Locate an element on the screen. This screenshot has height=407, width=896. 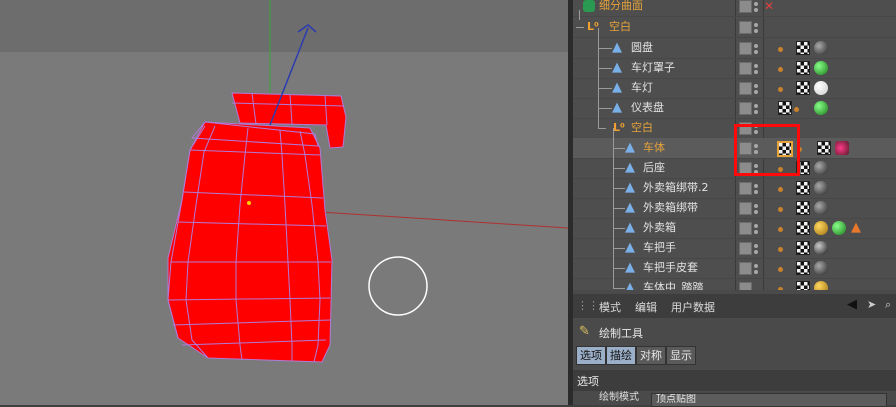
forward-arrow-icon: ➤ is located at coordinates (871, 304).